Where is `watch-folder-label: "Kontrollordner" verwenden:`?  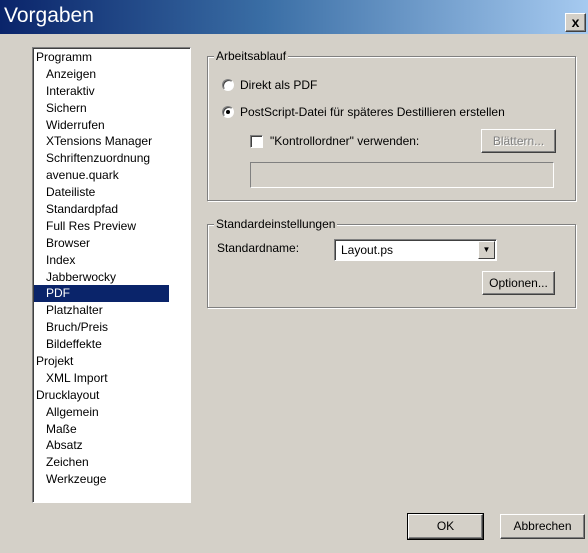
watch-folder-label: "Kontrollordner" verwenden: is located at coordinates (344, 141).